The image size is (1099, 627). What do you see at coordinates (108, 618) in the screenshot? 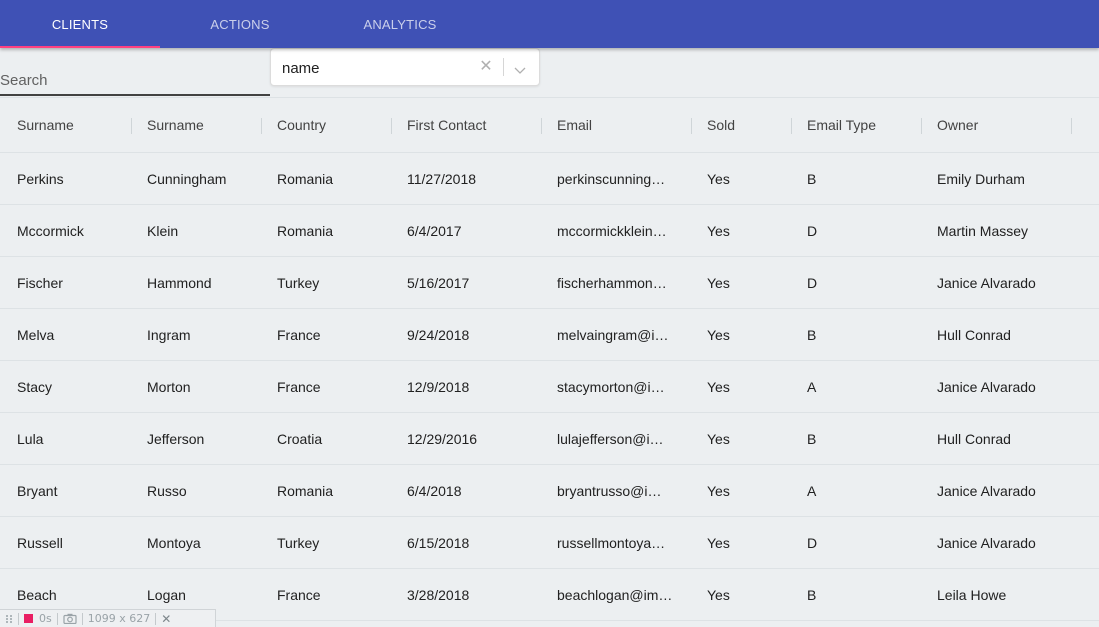
I see `recorder-status-bar: 0s 1099 x 627 ✕` at bounding box center [108, 618].